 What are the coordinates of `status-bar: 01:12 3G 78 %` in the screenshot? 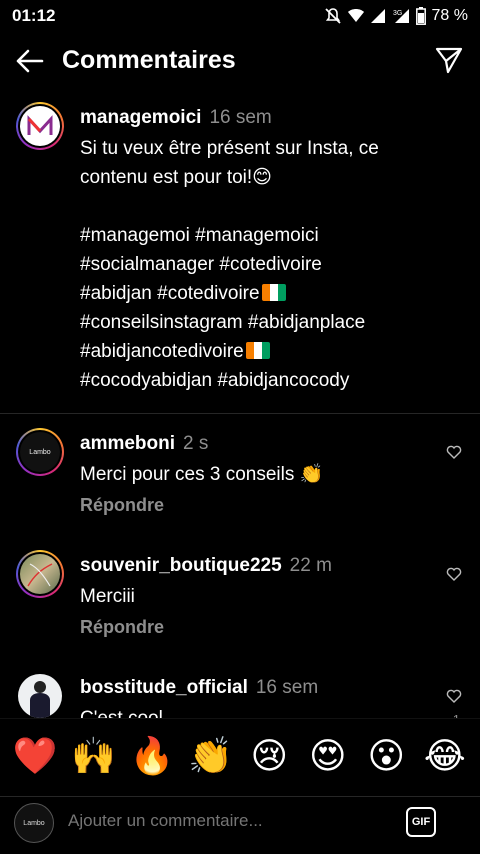 It's located at (240, 16).